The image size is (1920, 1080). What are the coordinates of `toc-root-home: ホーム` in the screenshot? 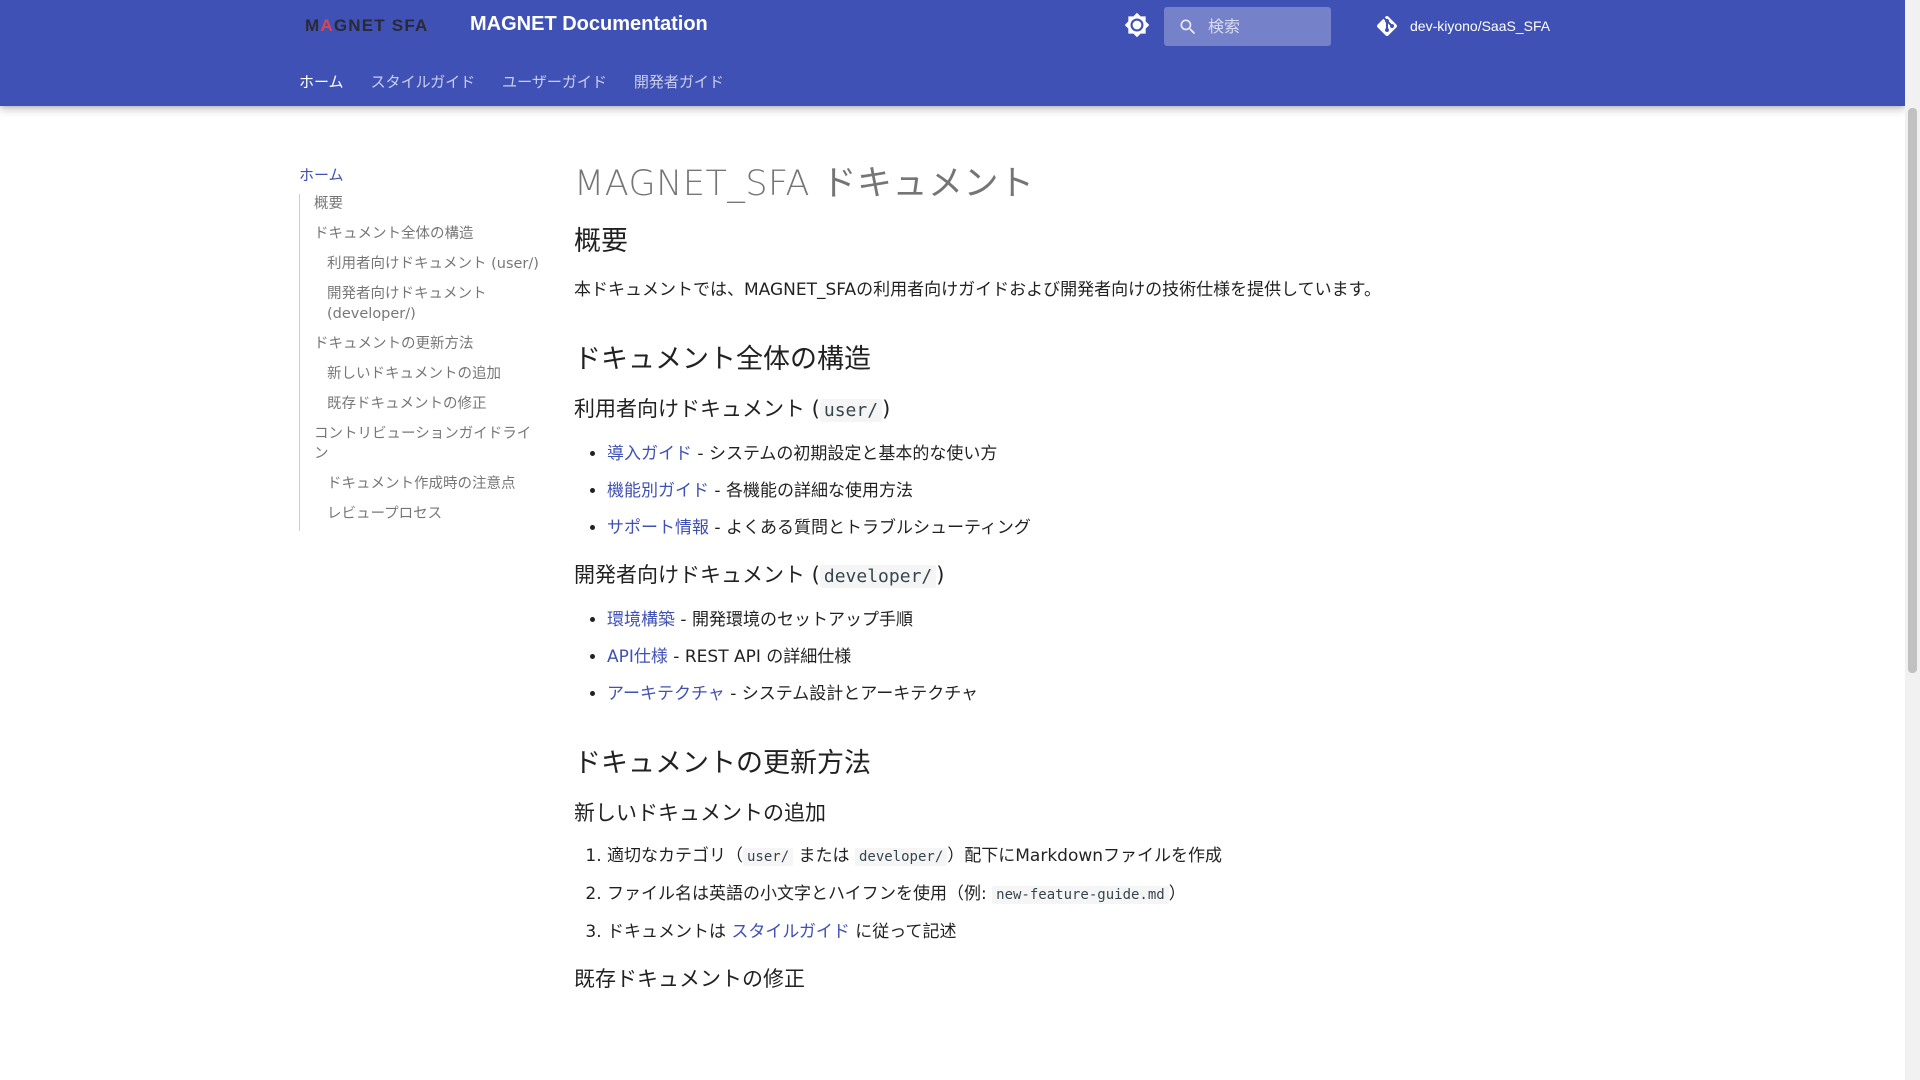 It's located at (419, 175).